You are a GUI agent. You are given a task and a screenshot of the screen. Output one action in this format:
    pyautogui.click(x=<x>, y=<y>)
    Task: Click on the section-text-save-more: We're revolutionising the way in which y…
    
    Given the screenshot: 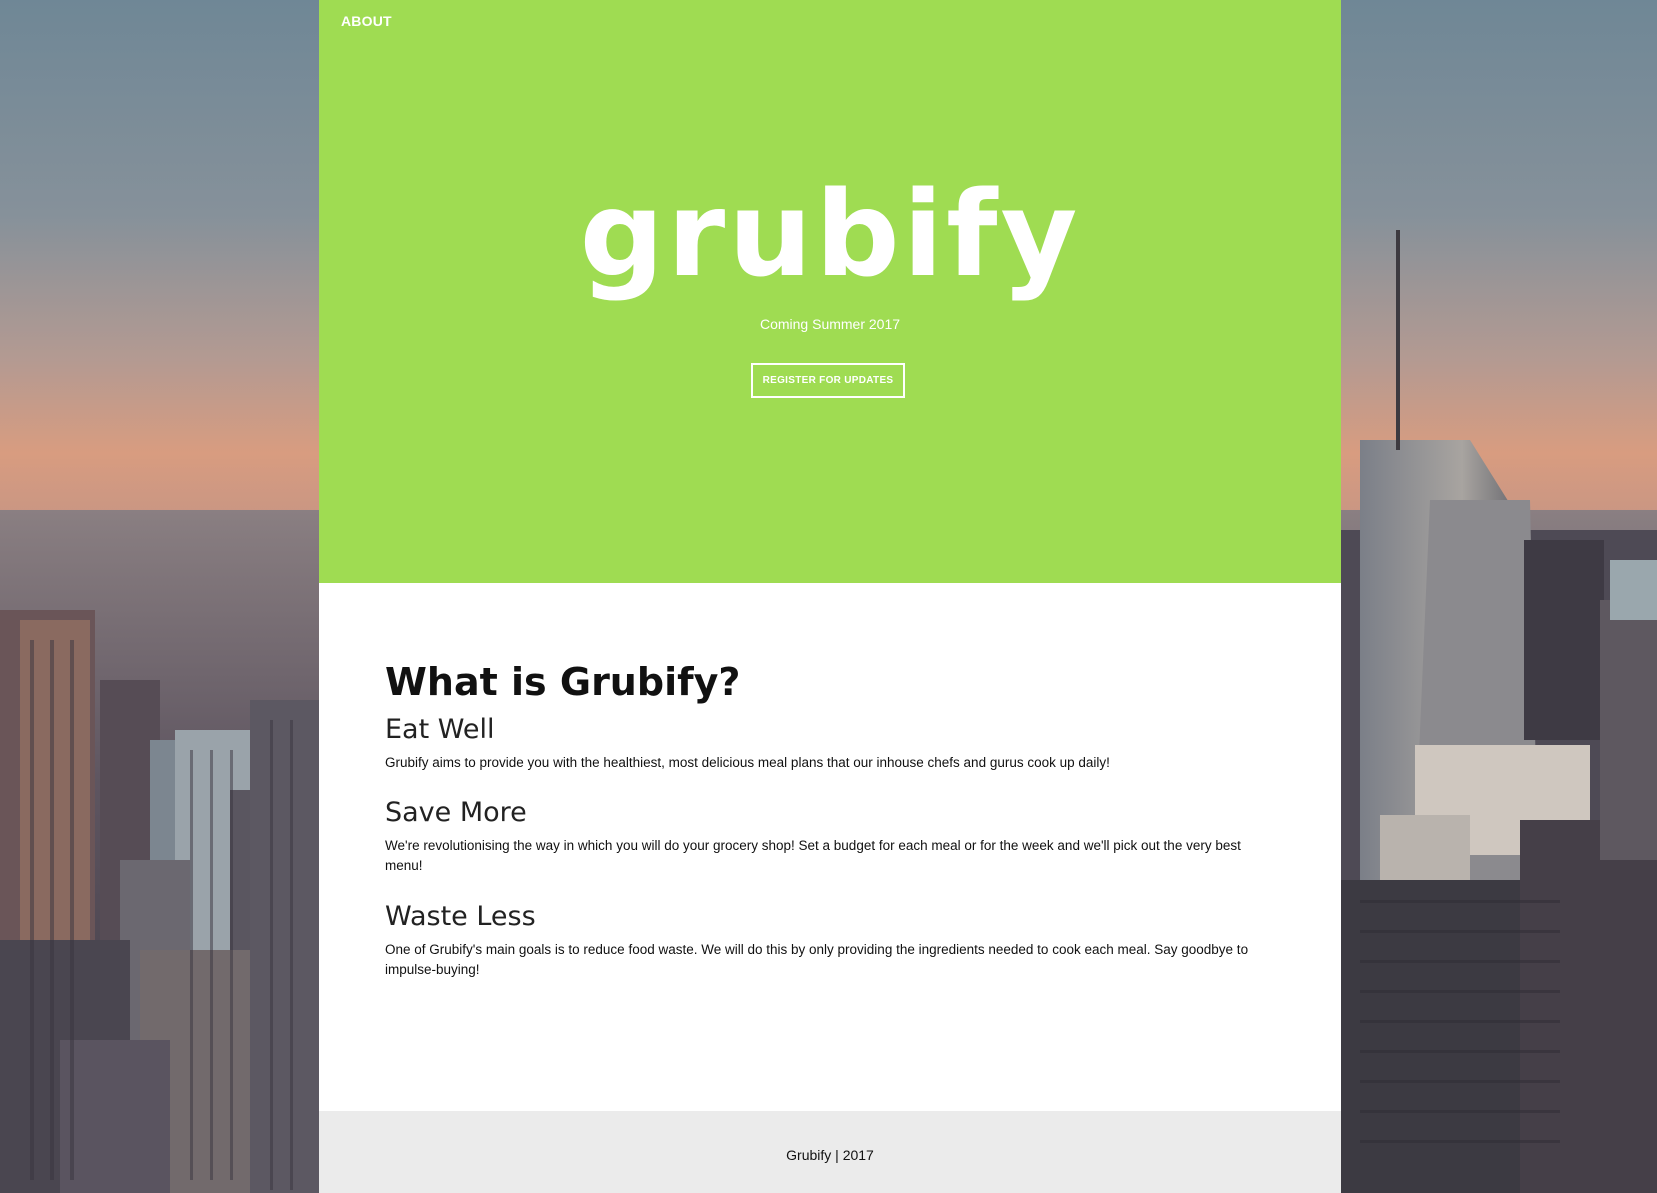 What is the action you would take?
    pyautogui.click(x=813, y=856)
    